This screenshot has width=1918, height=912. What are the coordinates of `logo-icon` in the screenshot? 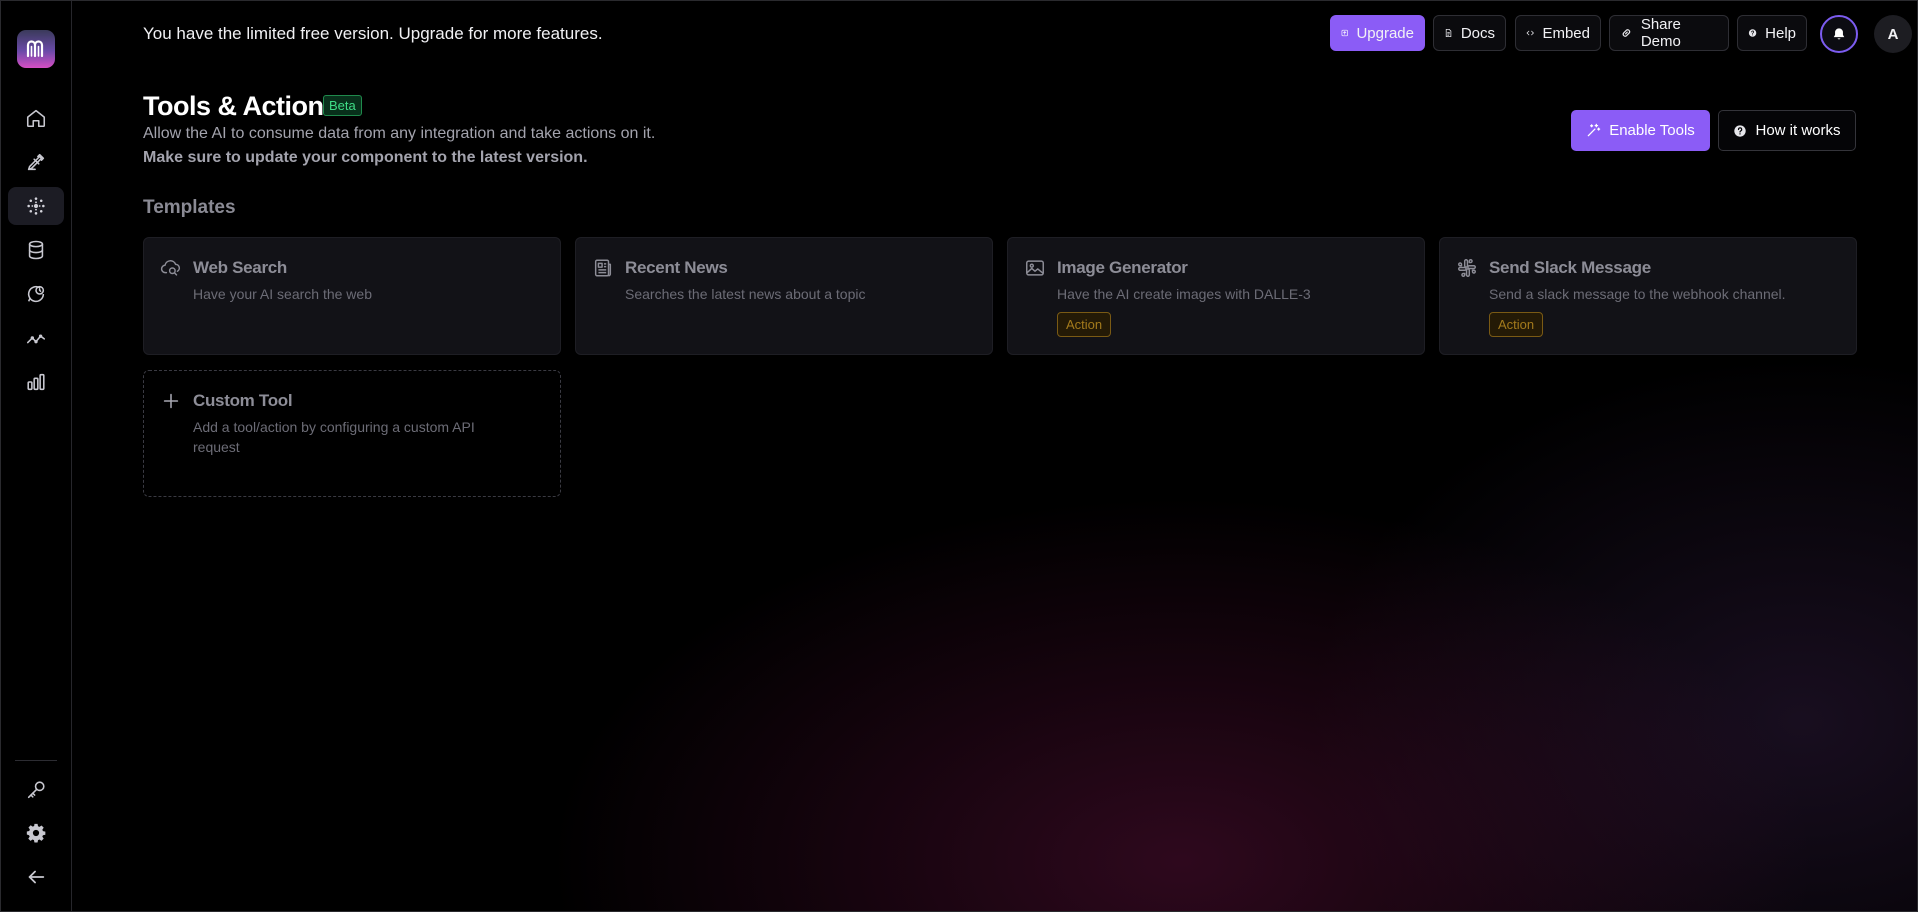 It's located at (35, 49).